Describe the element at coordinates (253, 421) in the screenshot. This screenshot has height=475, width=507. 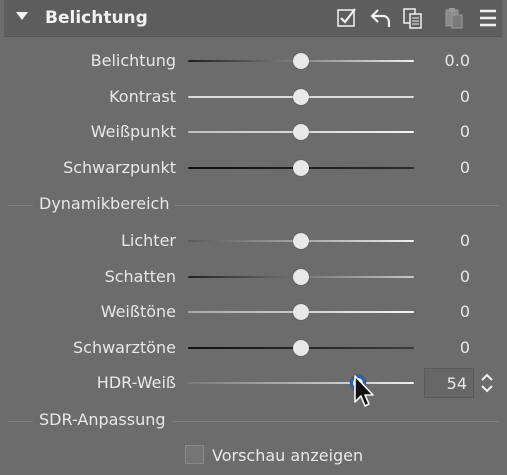
I see `section-header-sdr-anpassung: SDR-Anpassung` at that location.